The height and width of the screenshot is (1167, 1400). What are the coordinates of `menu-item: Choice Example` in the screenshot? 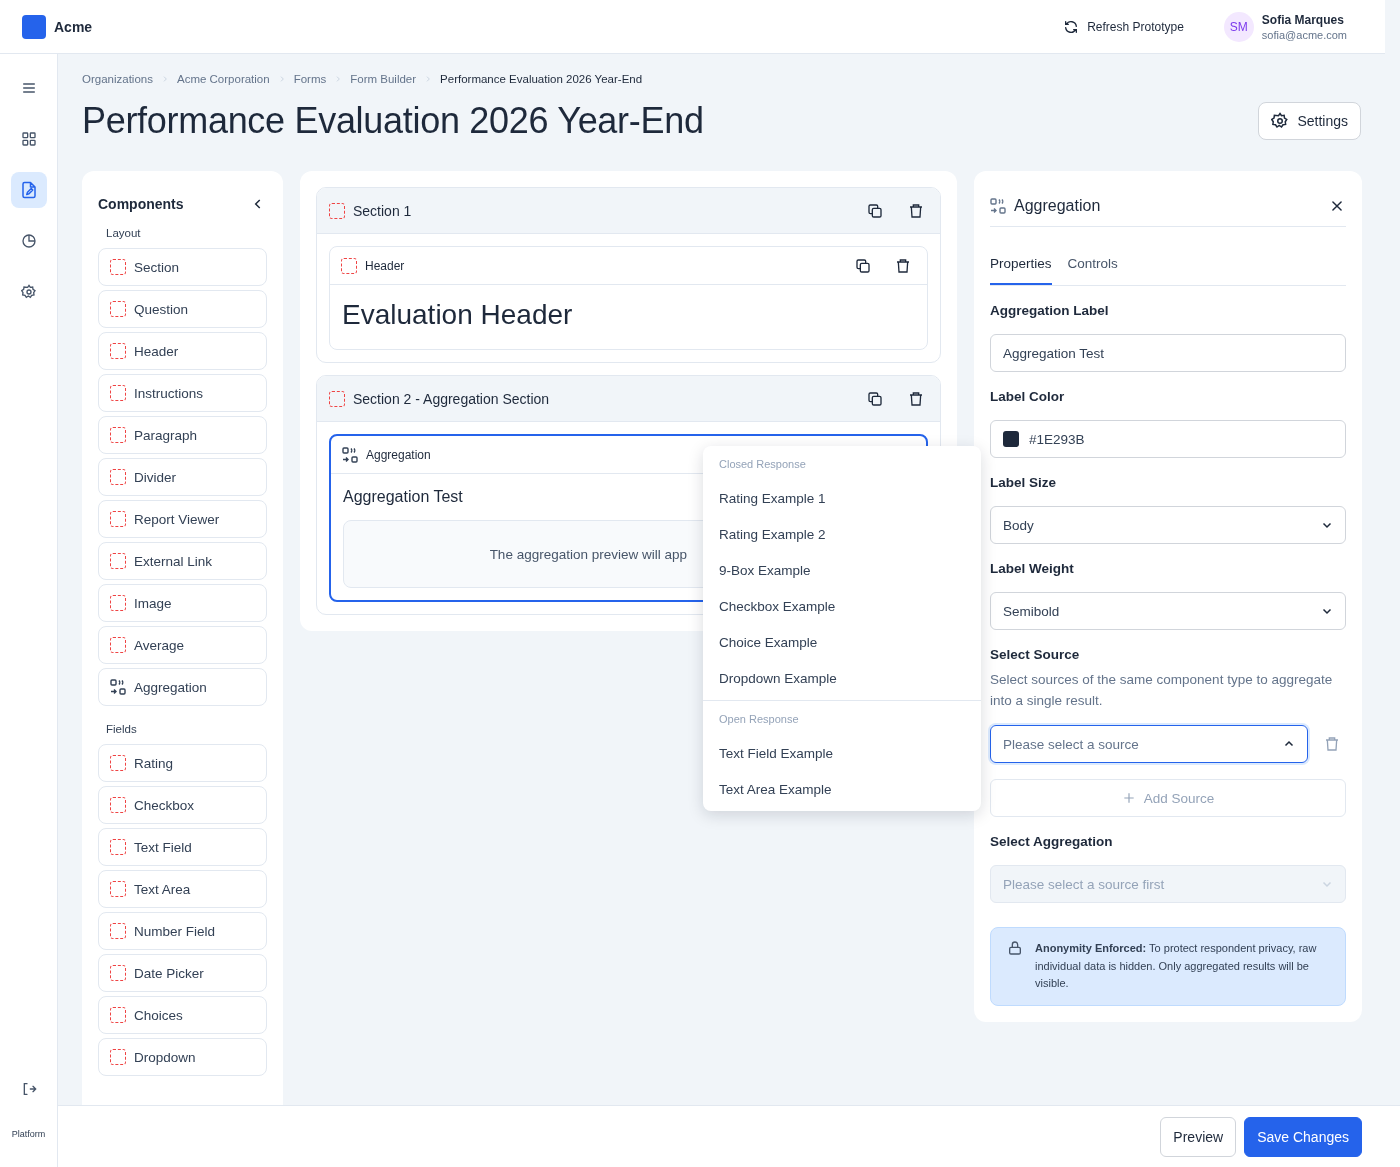 It's located at (842, 642).